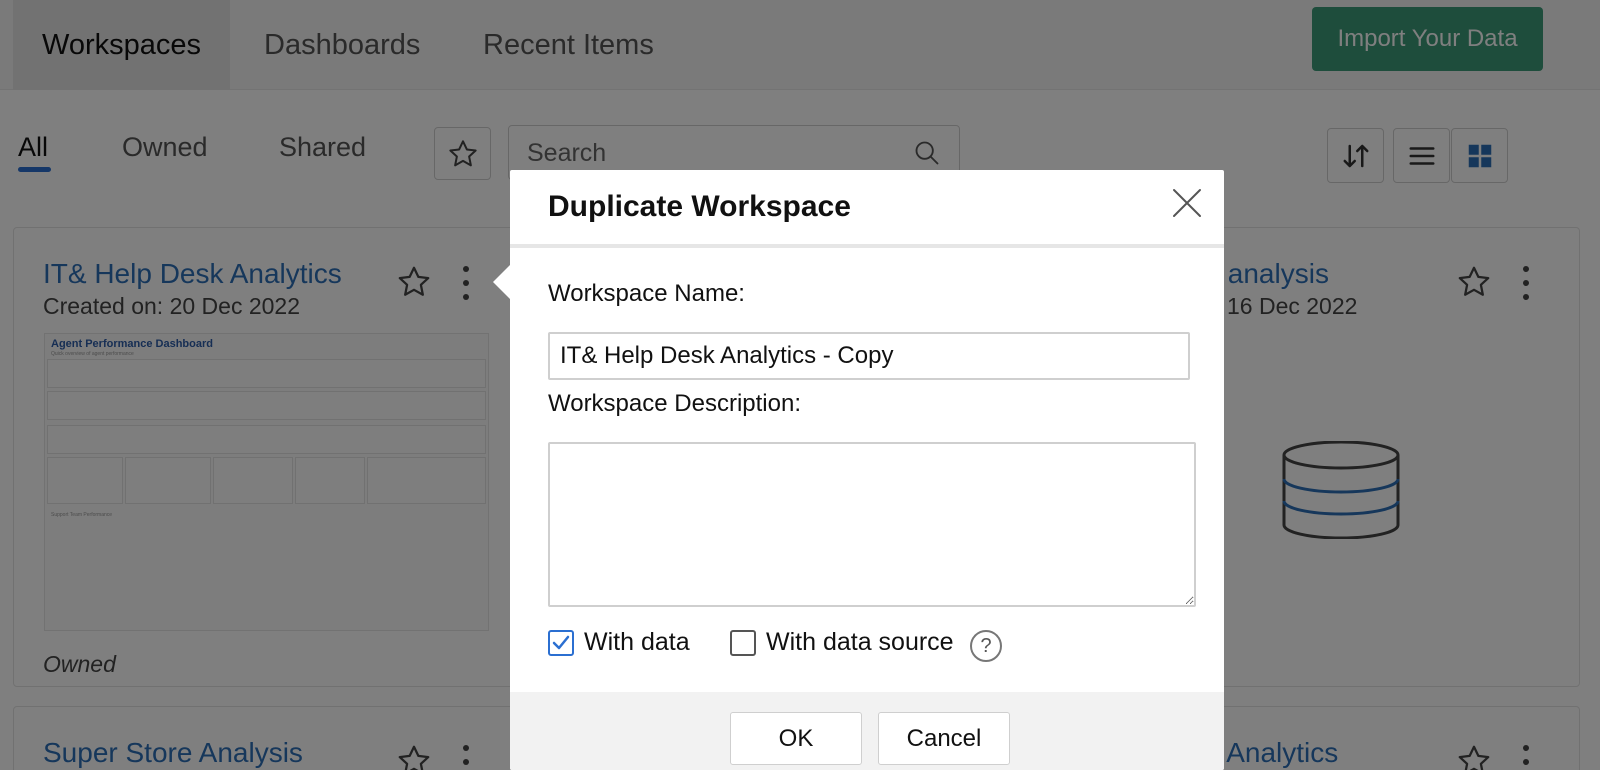 The height and width of the screenshot is (770, 1600). I want to click on with-data-source-checkbox, so click(743, 642).